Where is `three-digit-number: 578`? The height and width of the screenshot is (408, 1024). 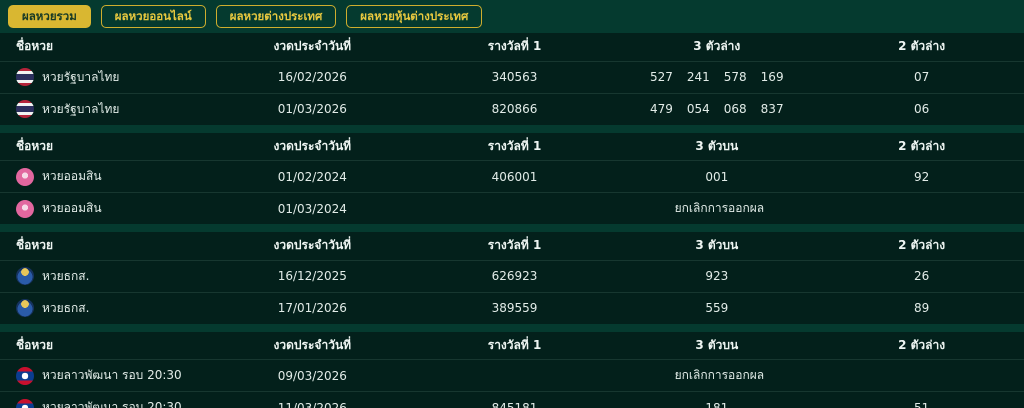 three-digit-number: 578 is located at coordinates (735, 77).